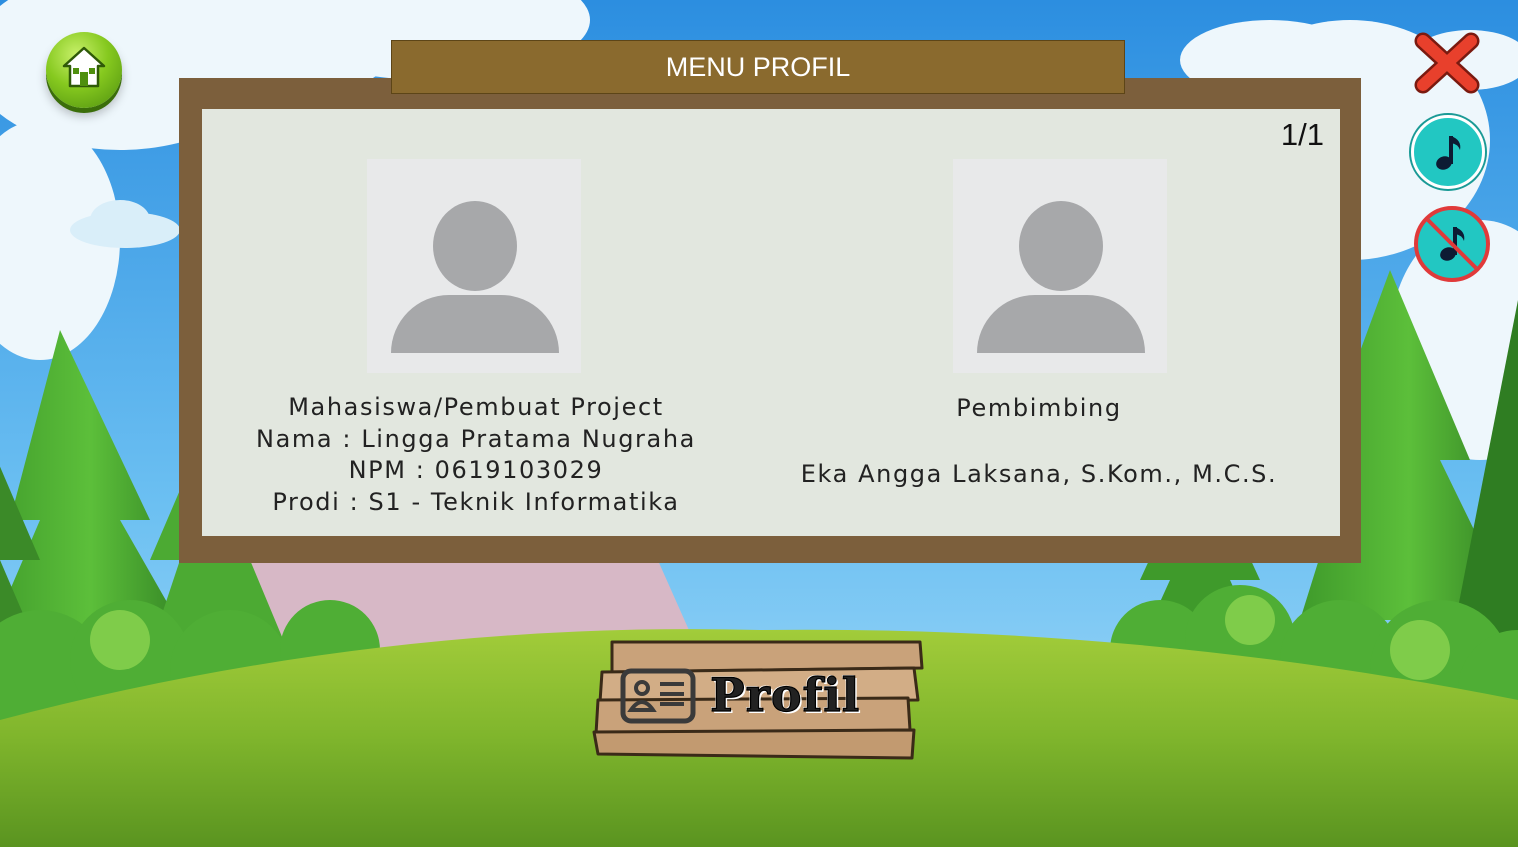  What do you see at coordinates (1039, 408) in the screenshot?
I see `supervisor-role: Pembimbing` at bounding box center [1039, 408].